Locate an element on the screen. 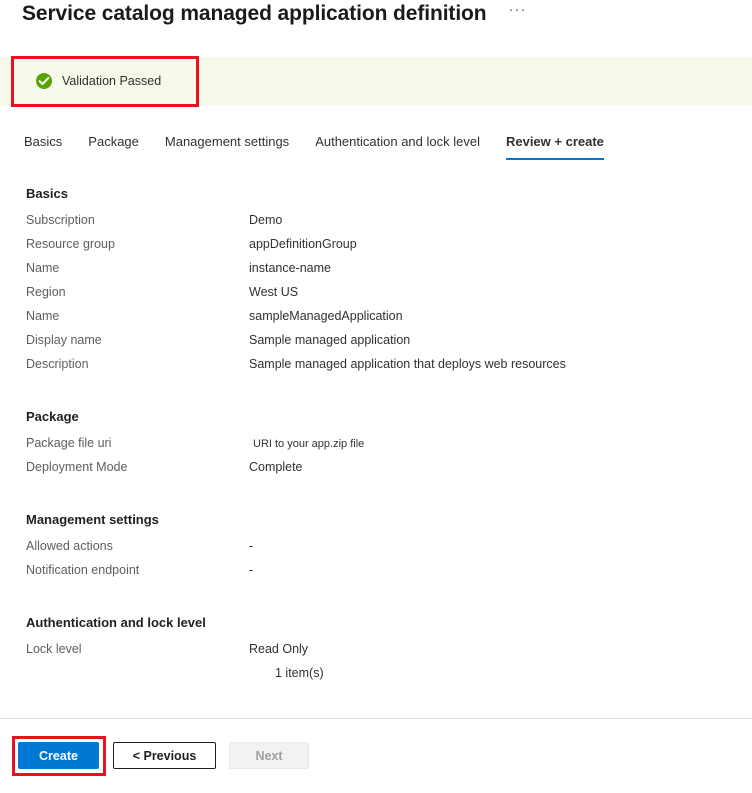  section-heading-management-settings: Management settings is located at coordinates (92, 519).